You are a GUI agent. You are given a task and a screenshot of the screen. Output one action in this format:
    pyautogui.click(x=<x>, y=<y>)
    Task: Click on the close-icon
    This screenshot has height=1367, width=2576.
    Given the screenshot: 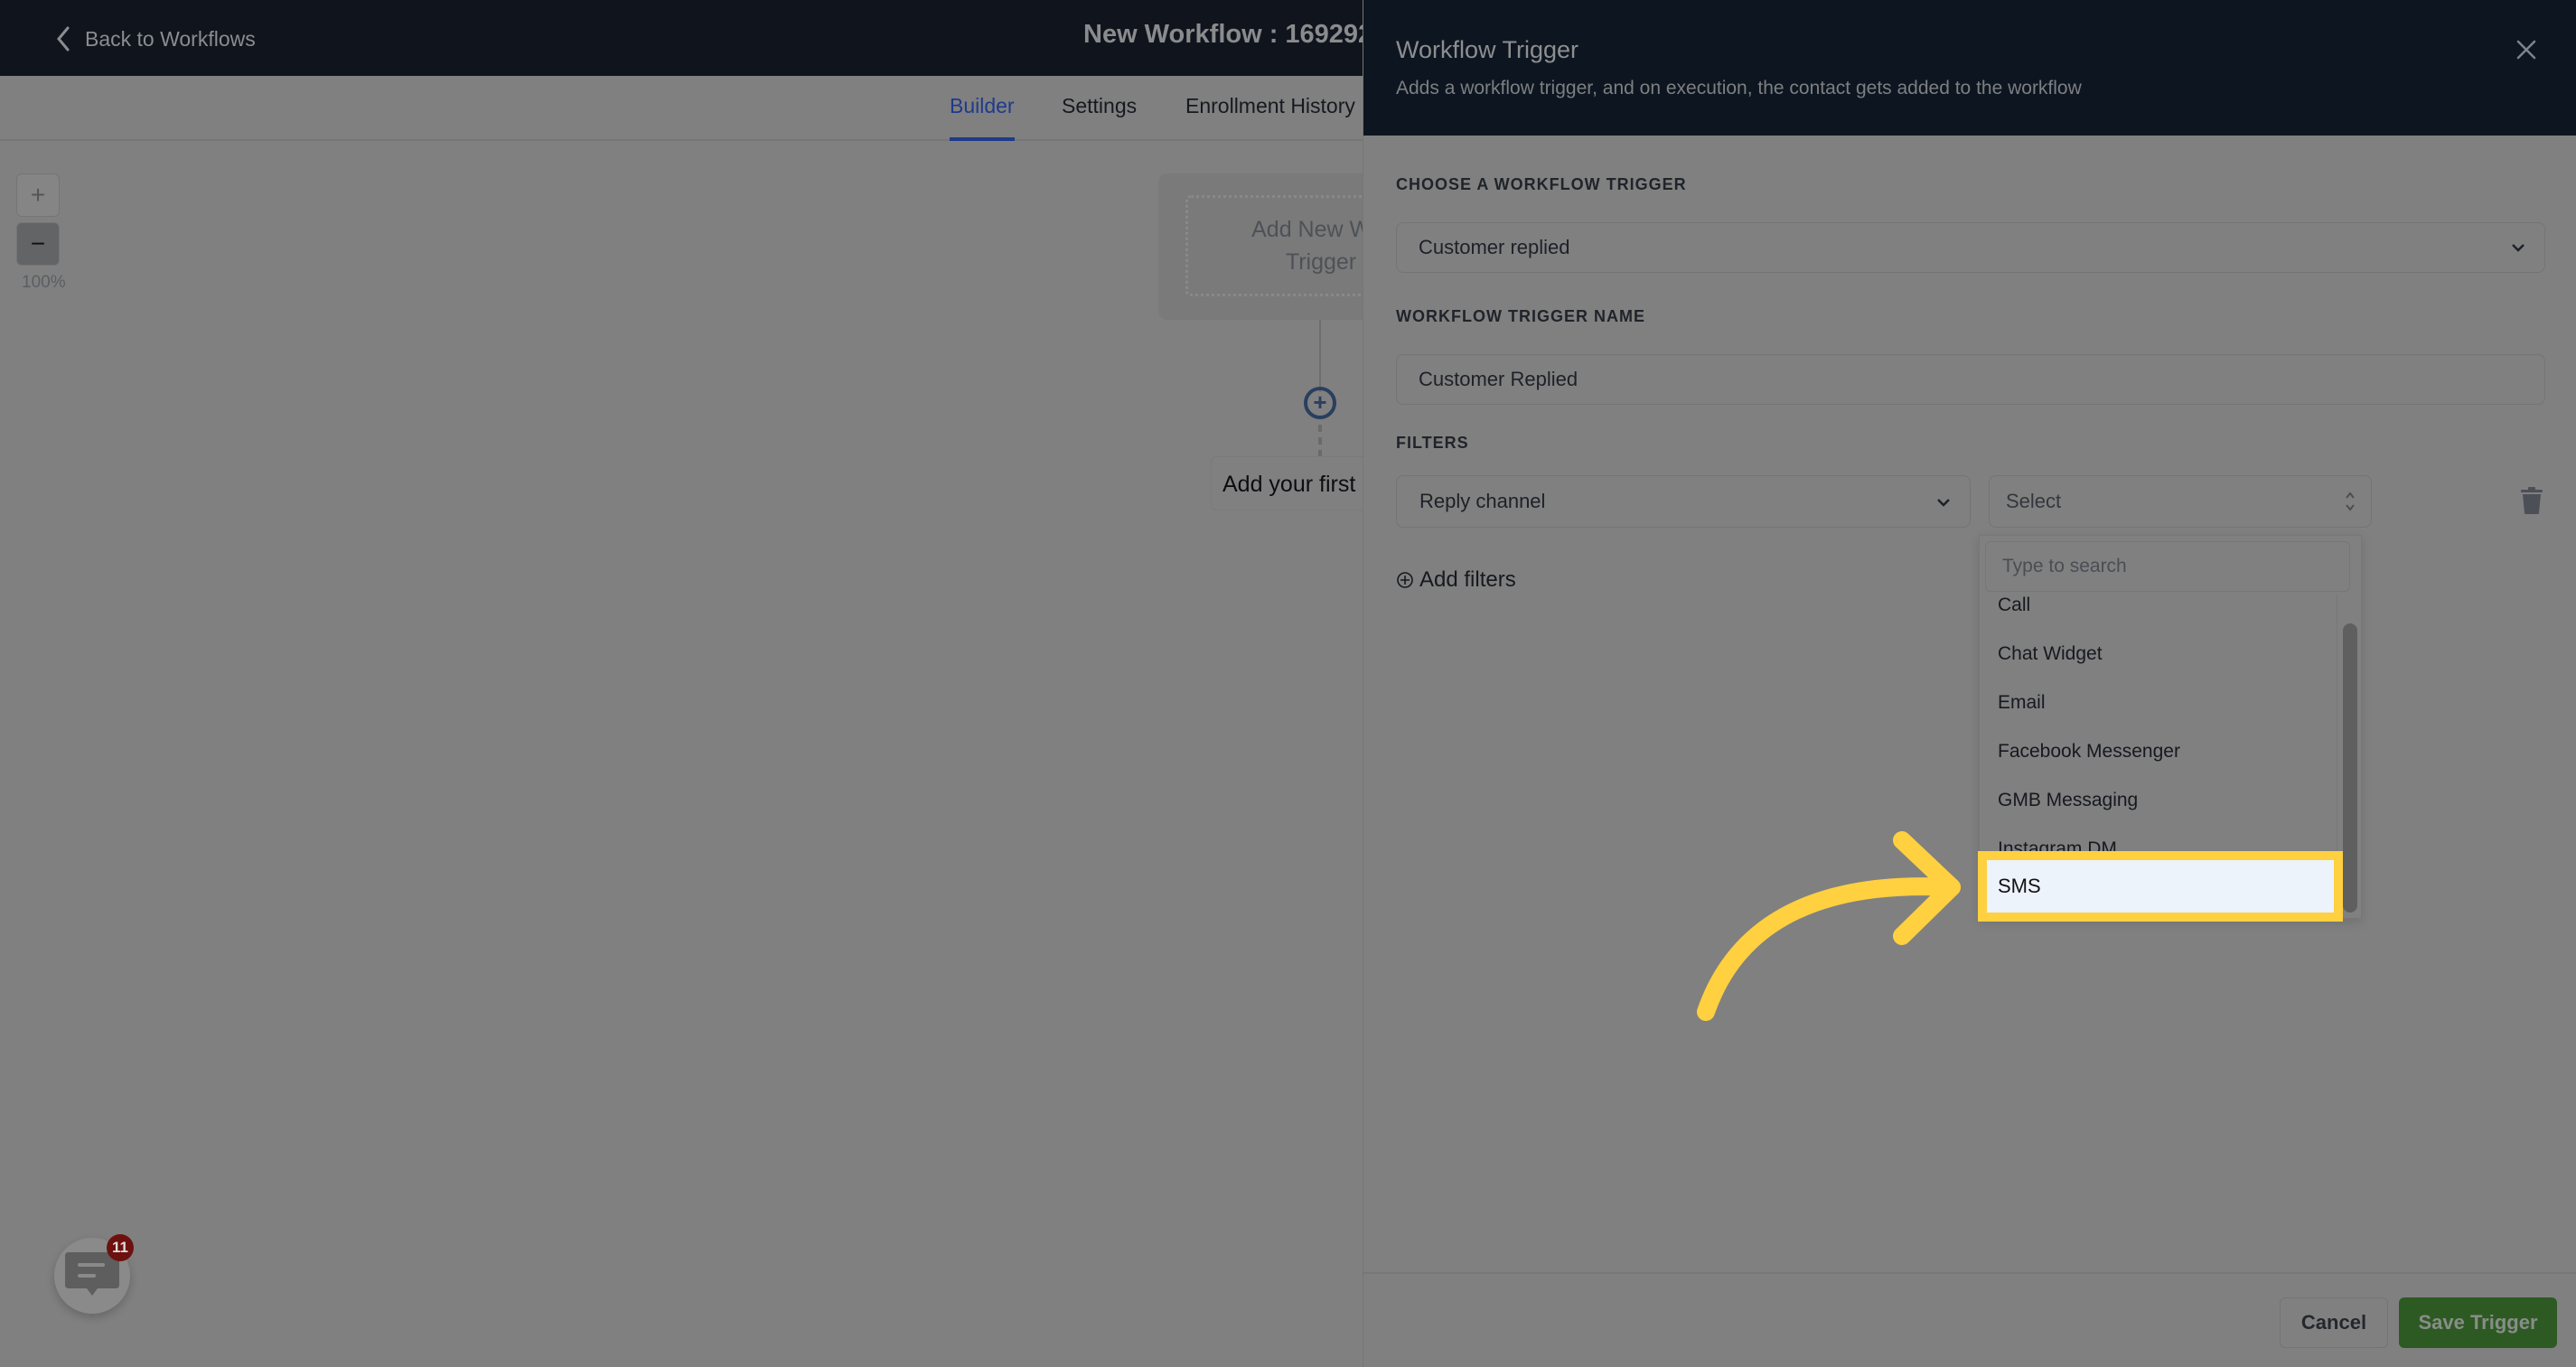 What is the action you would take?
    pyautogui.click(x=2526, y=49)
    